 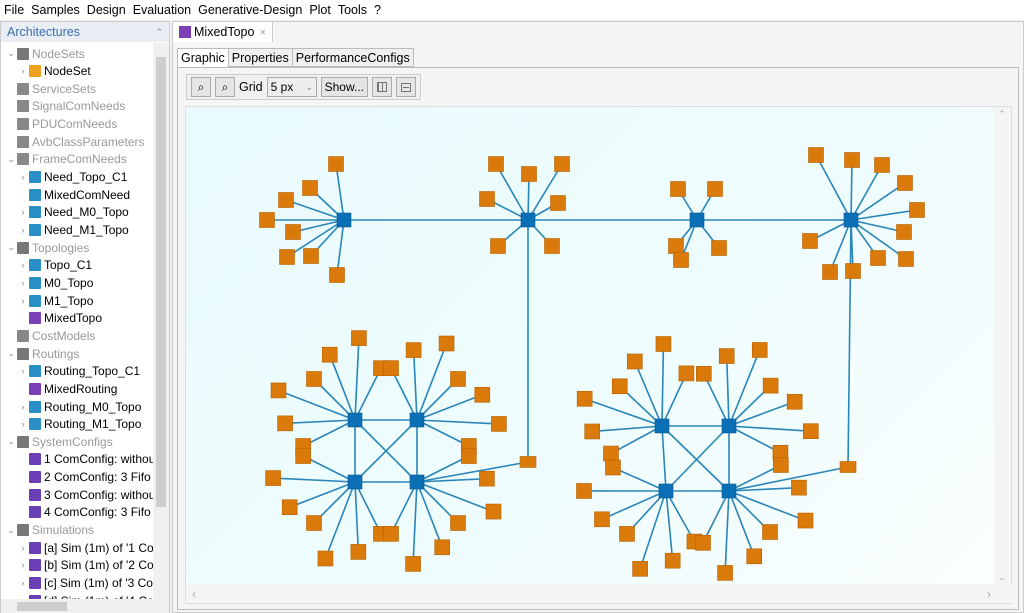 I want to click on scroll-thumb, so click(x=42, y=606).